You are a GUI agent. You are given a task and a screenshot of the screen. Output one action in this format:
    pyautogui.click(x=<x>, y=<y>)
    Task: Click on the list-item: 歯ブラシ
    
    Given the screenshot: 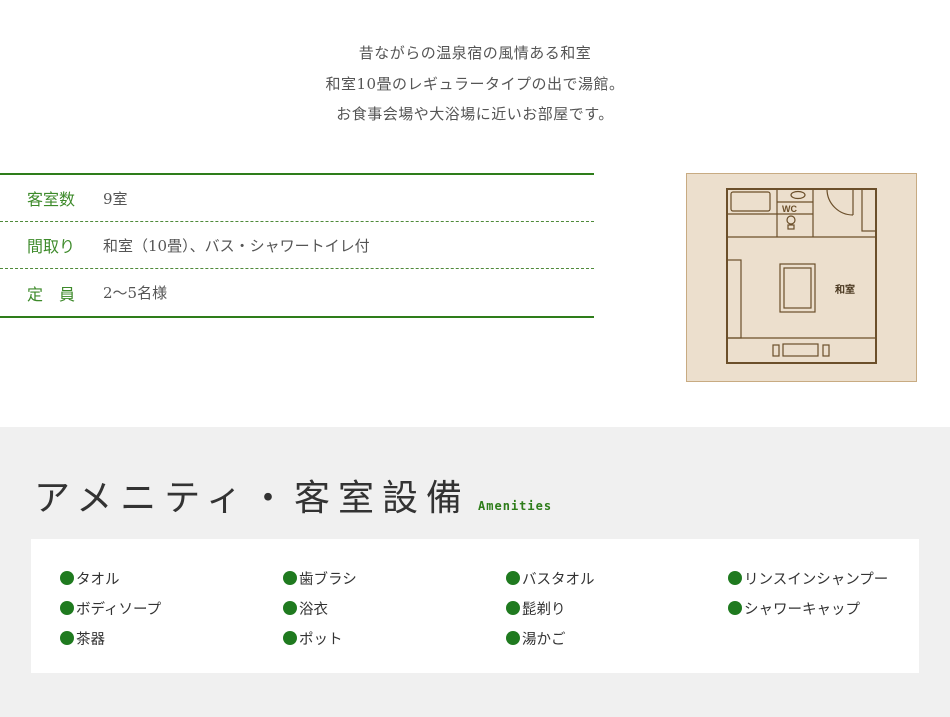 What is the action you would take?
    pyautogui.click(x=320, y=578)
    